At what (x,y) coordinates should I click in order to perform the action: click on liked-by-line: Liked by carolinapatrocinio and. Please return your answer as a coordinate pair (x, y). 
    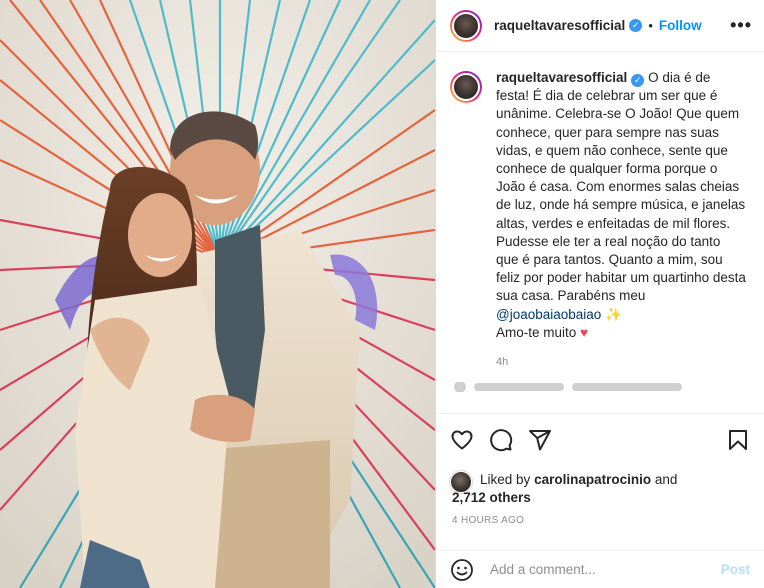
    Looking at the image, I should click on (578, 480).